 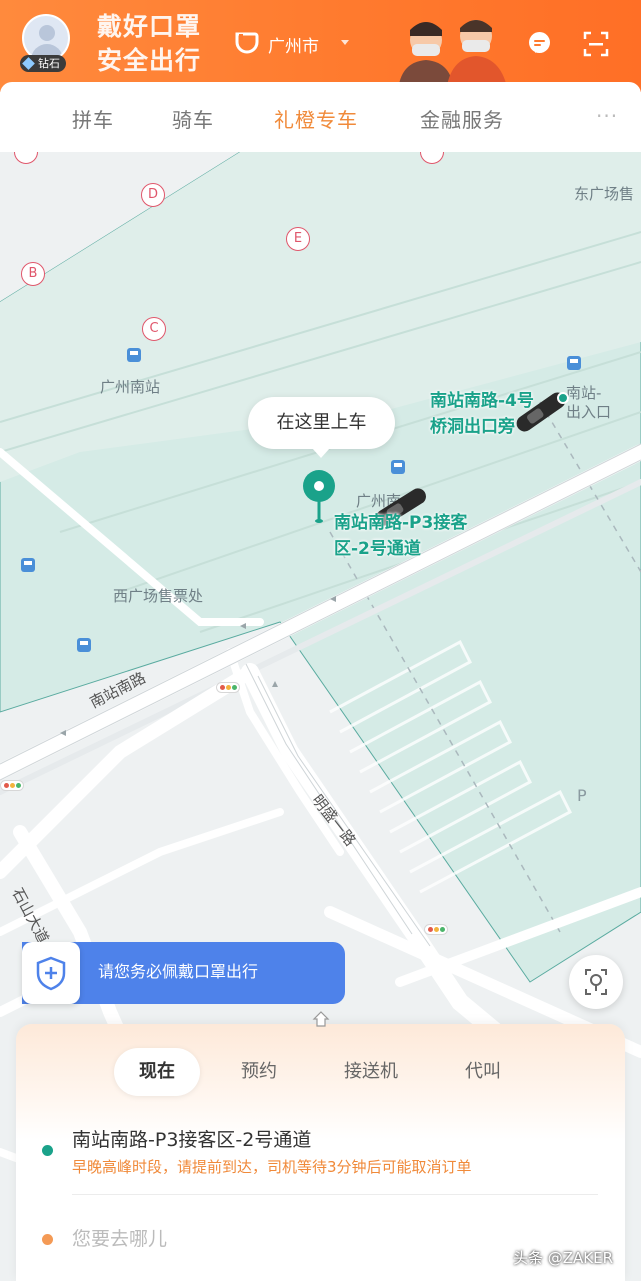 What do you see at coordinates (293, 44) in the screenshot?
I see `city-selector: 广州市` at bounding box center [293, 44].